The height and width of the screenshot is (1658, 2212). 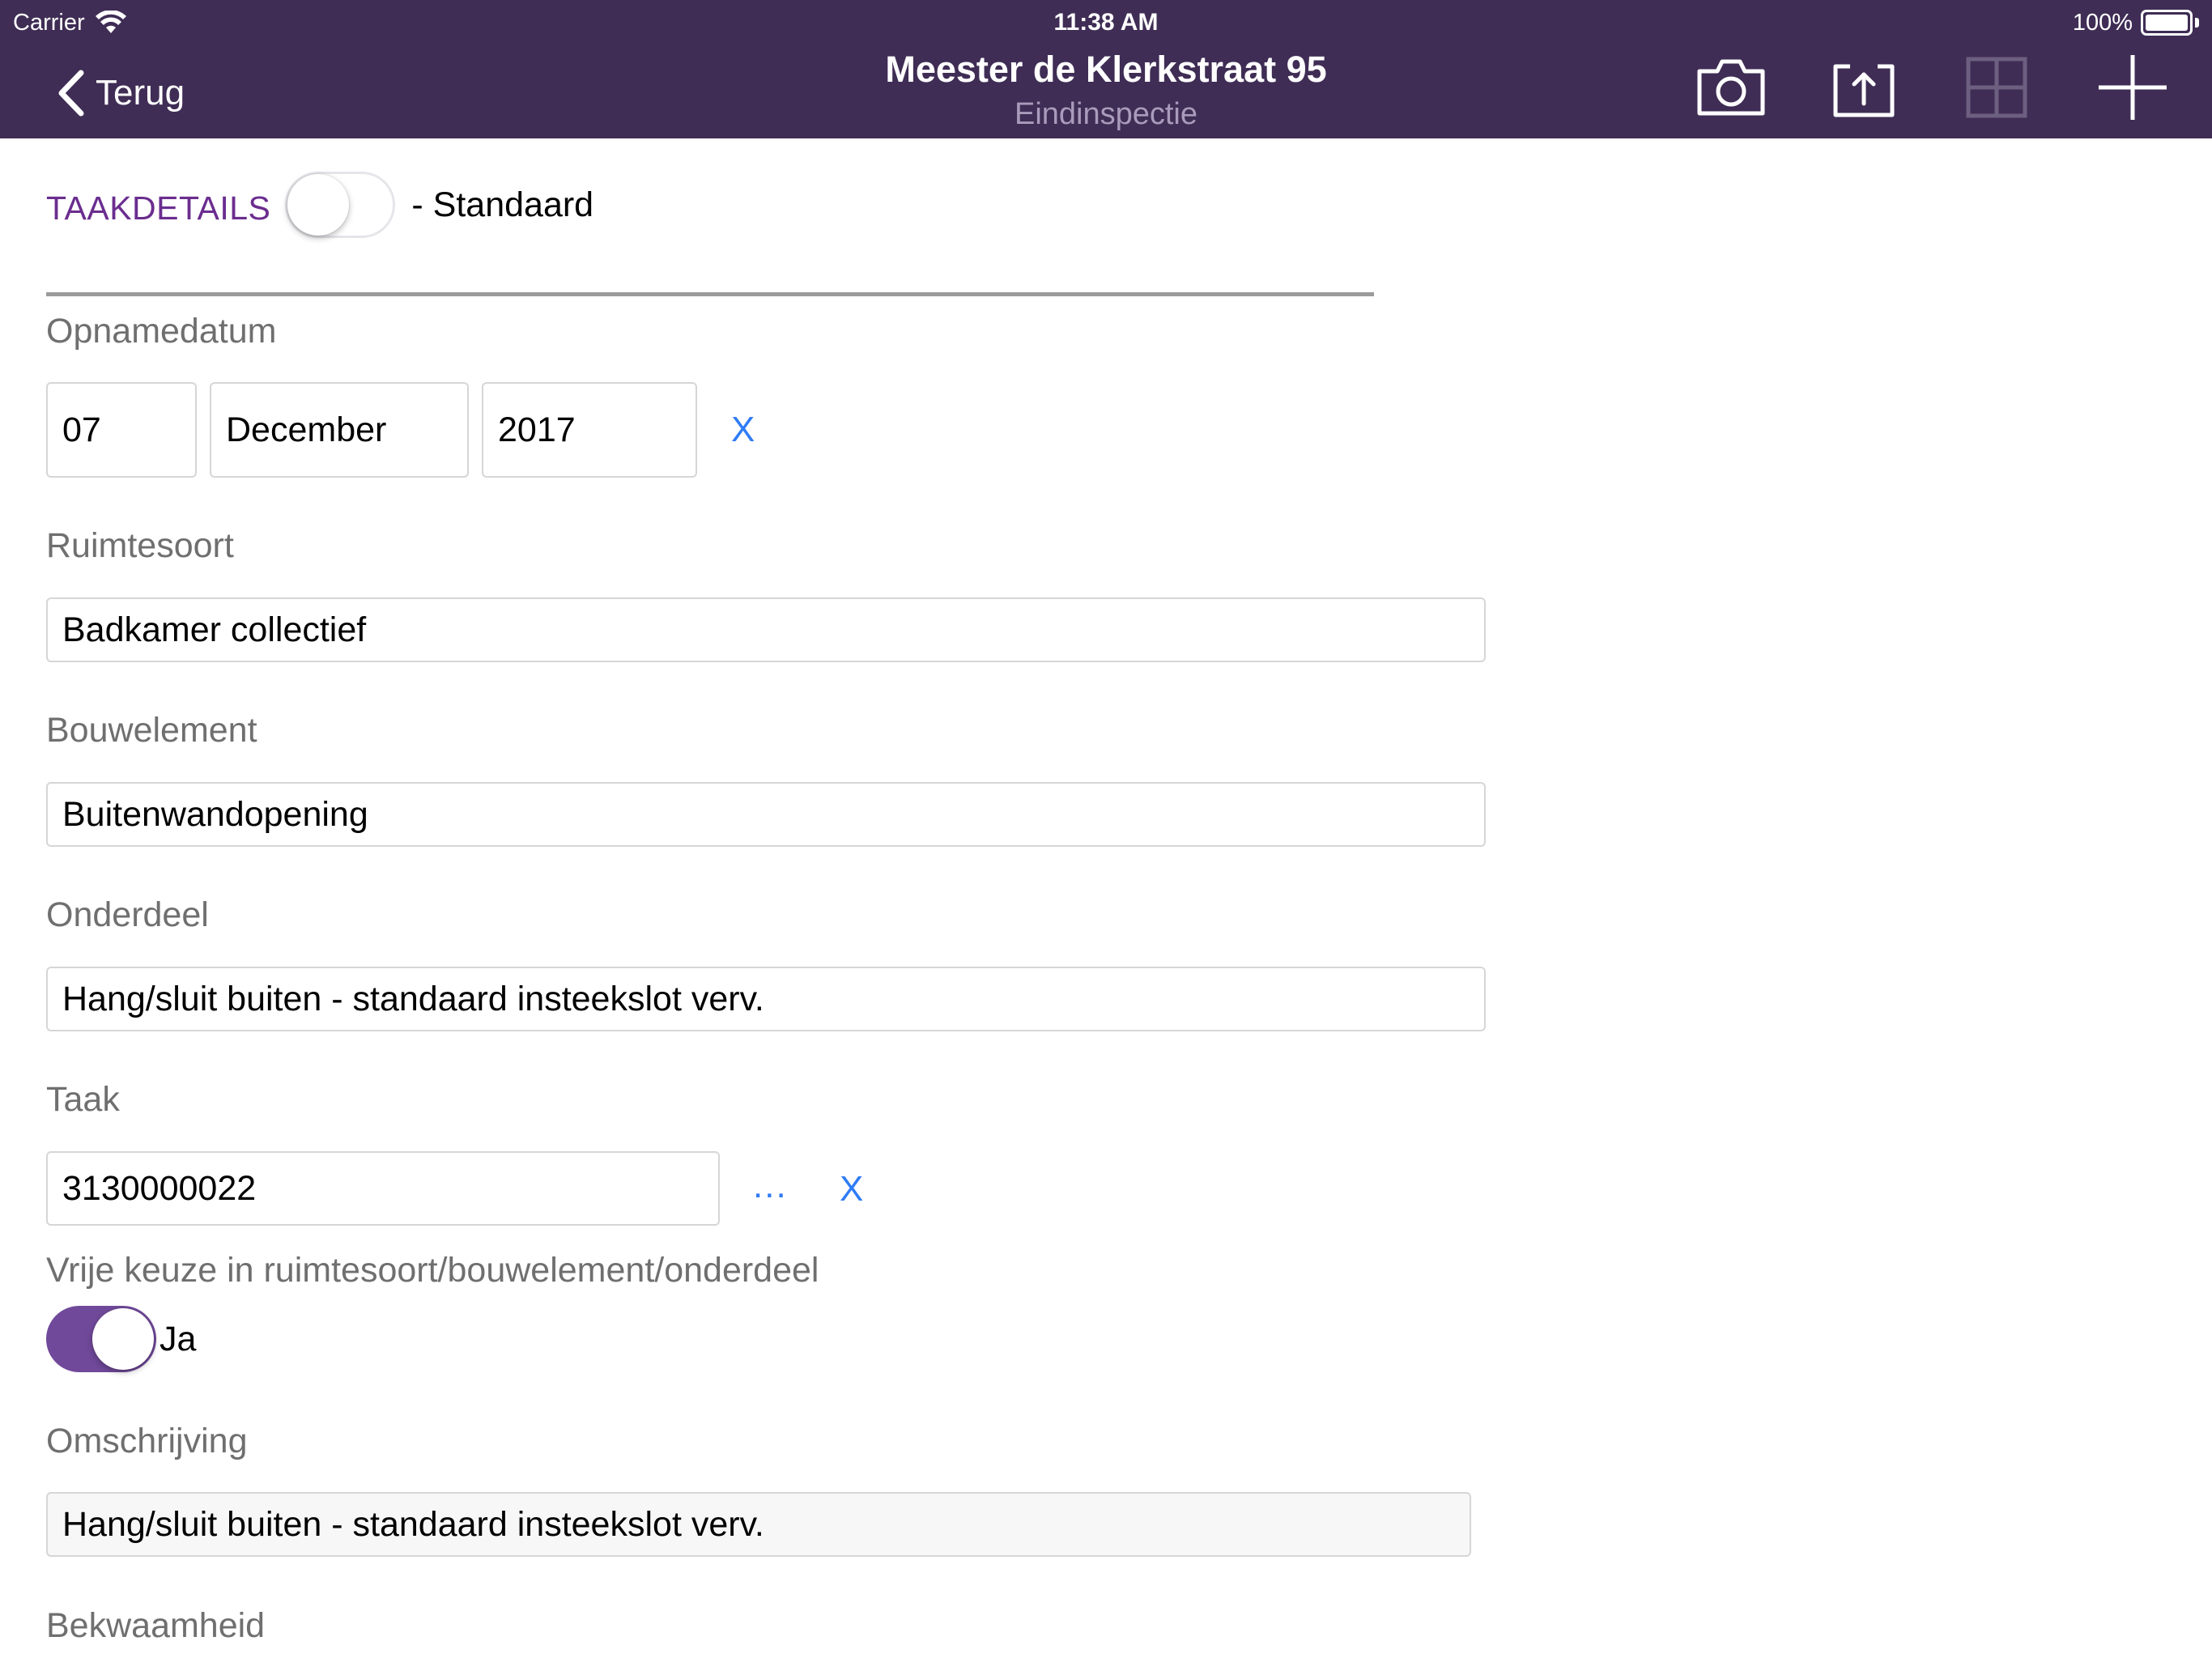 I want to click on grid-button, so click(x=1997, y=87).